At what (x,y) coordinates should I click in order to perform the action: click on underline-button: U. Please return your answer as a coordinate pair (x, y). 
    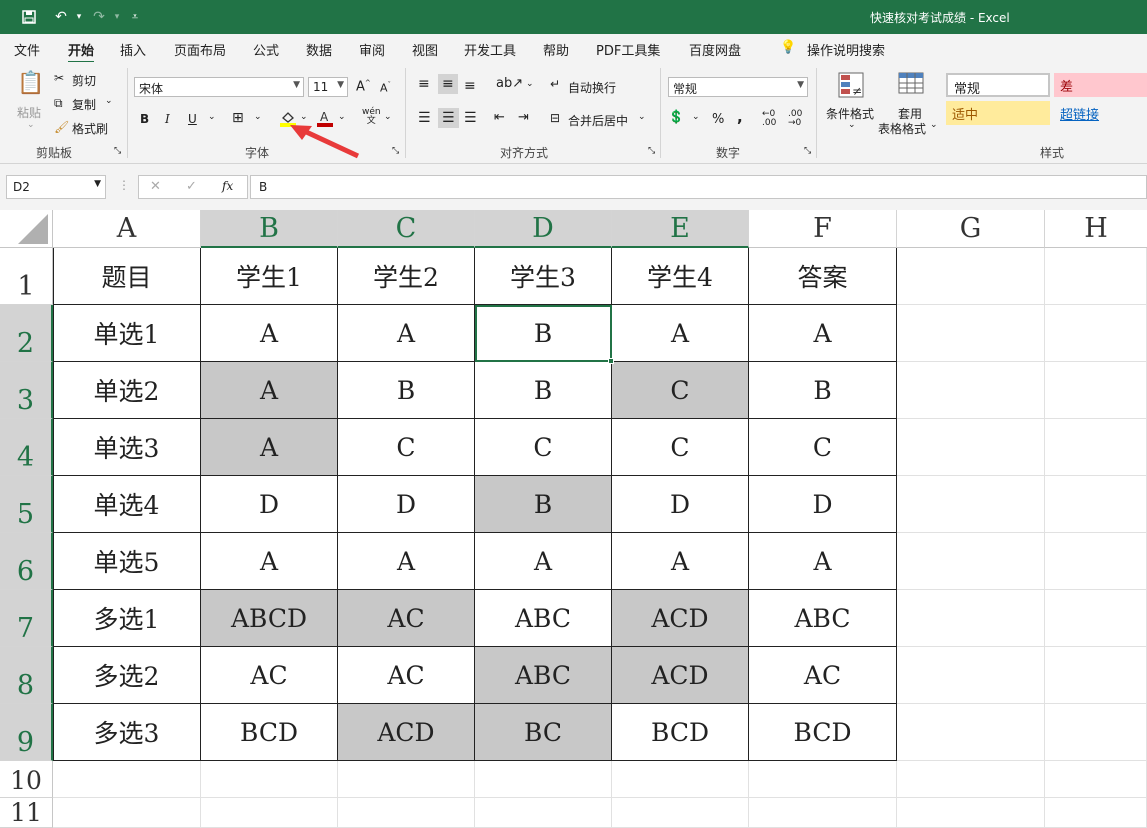
    Looking at the image, I should click on (192, 119).